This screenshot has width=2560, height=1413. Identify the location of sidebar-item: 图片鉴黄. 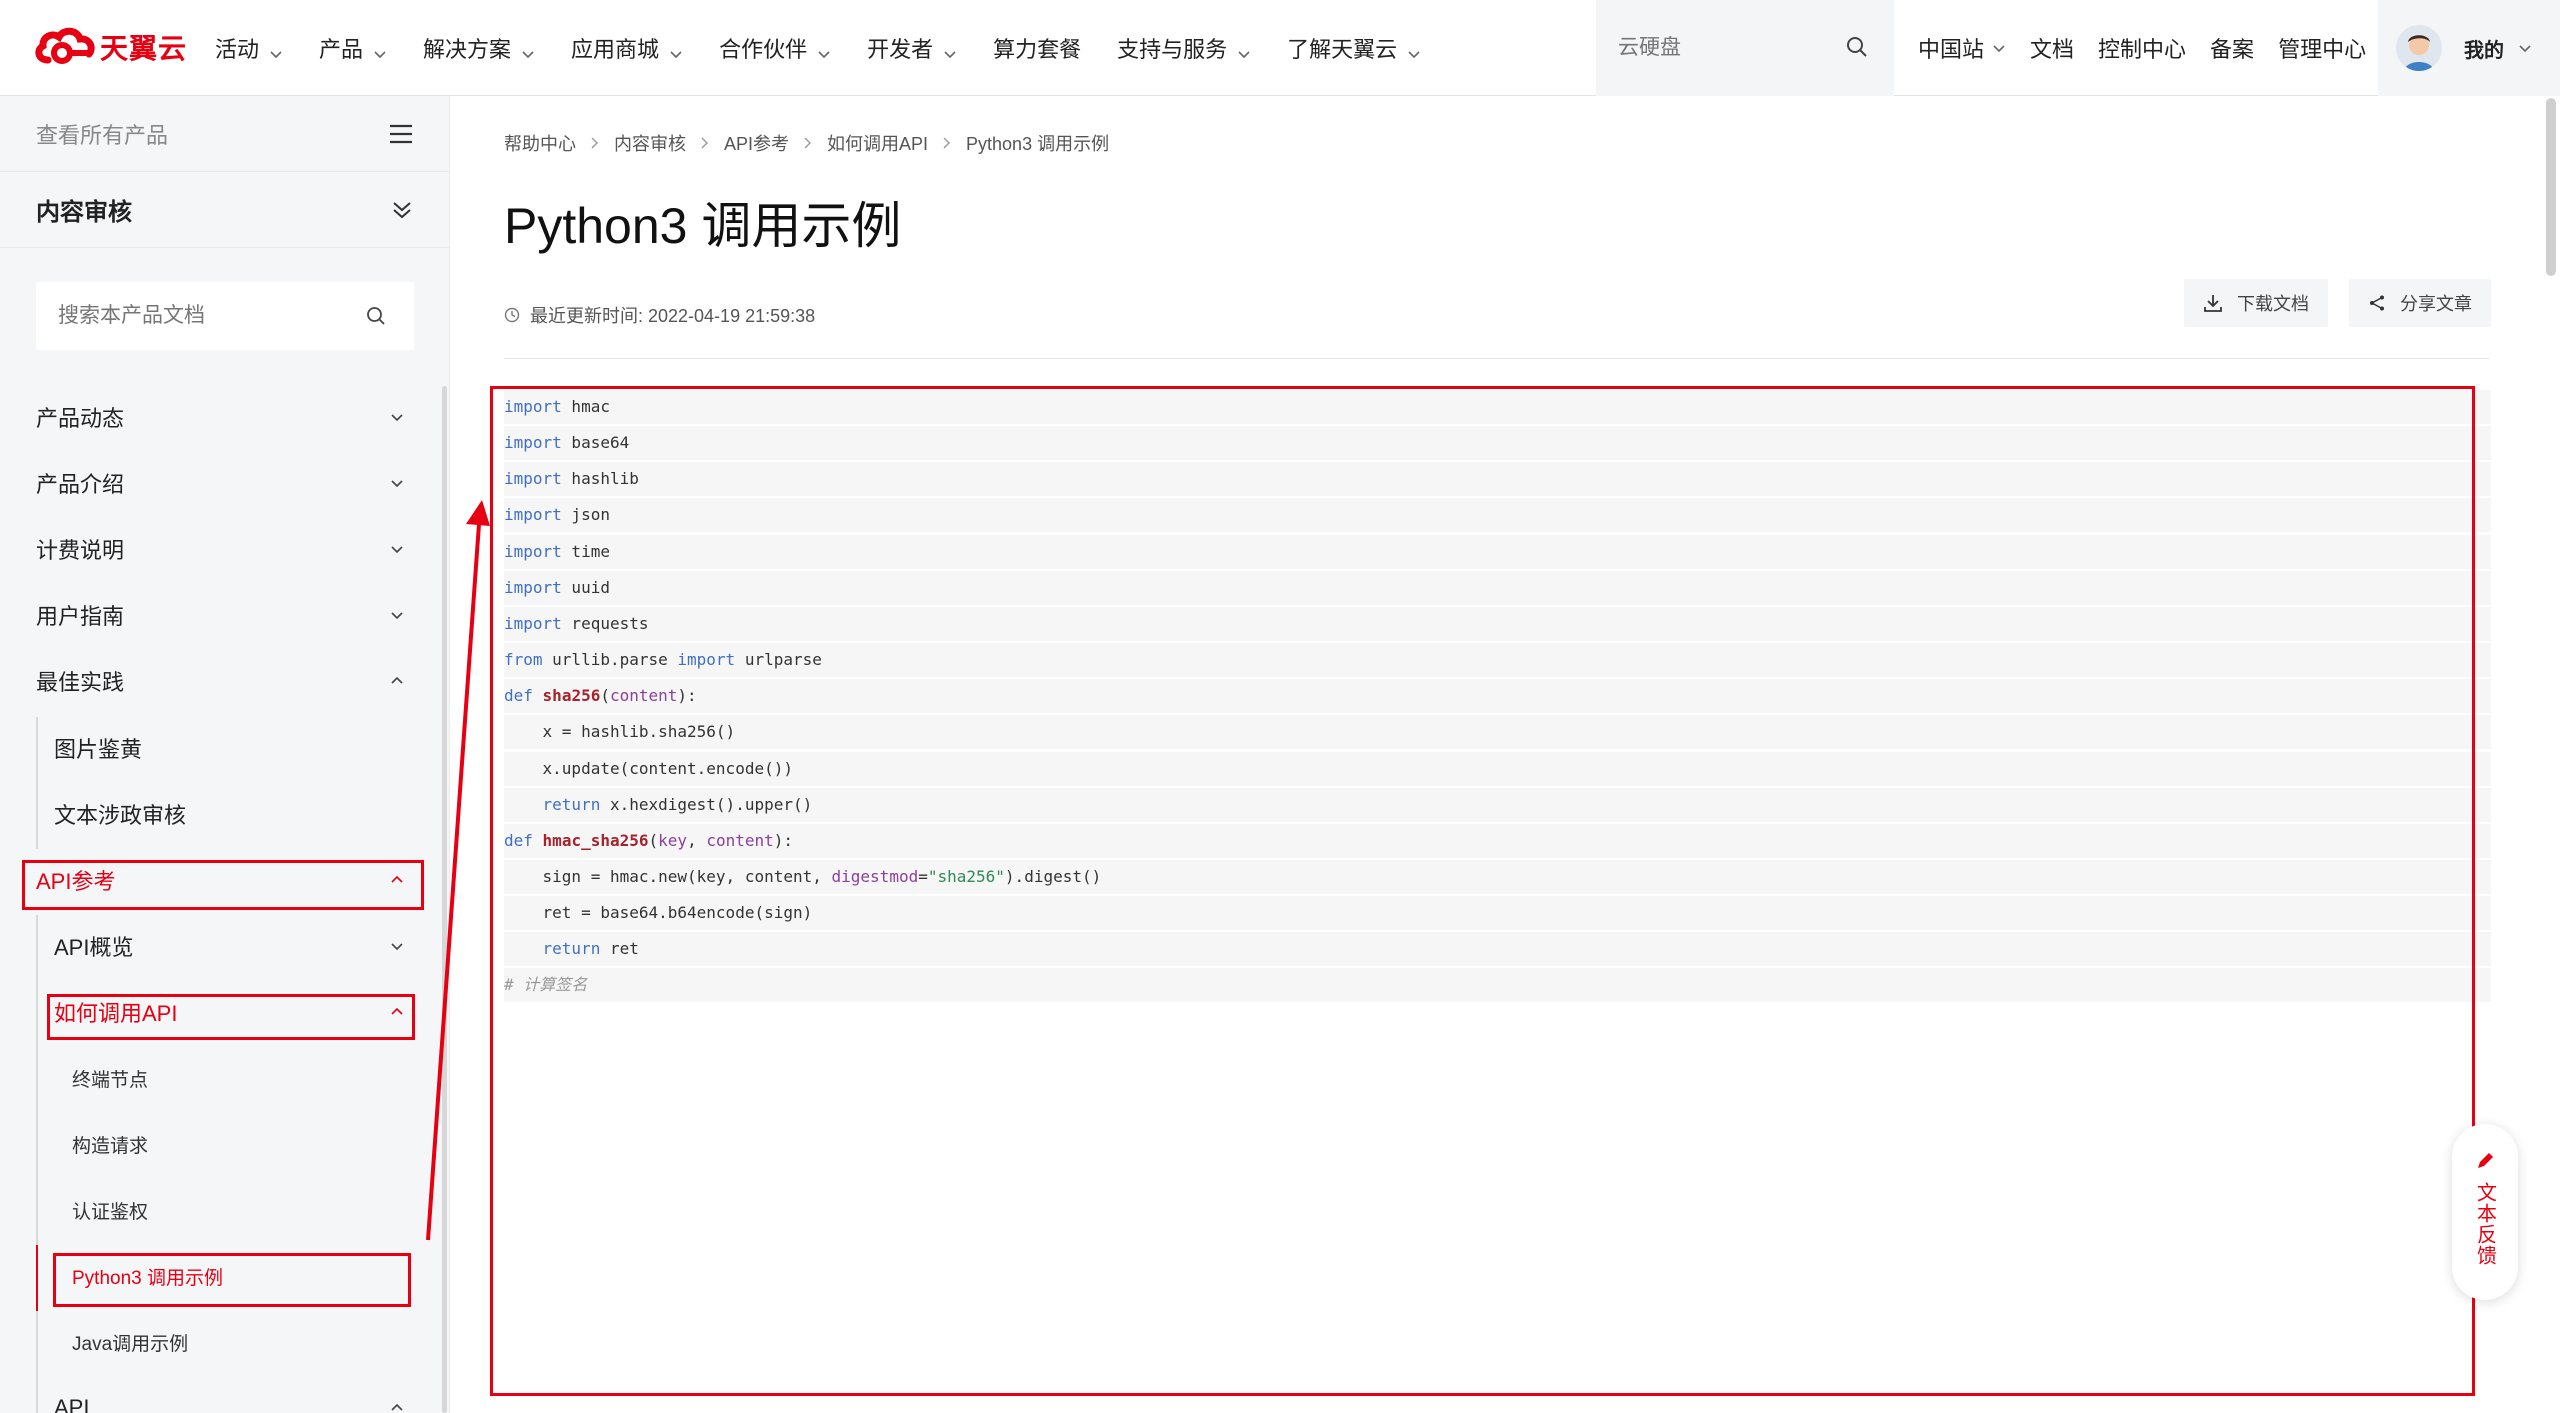
(220, 748).